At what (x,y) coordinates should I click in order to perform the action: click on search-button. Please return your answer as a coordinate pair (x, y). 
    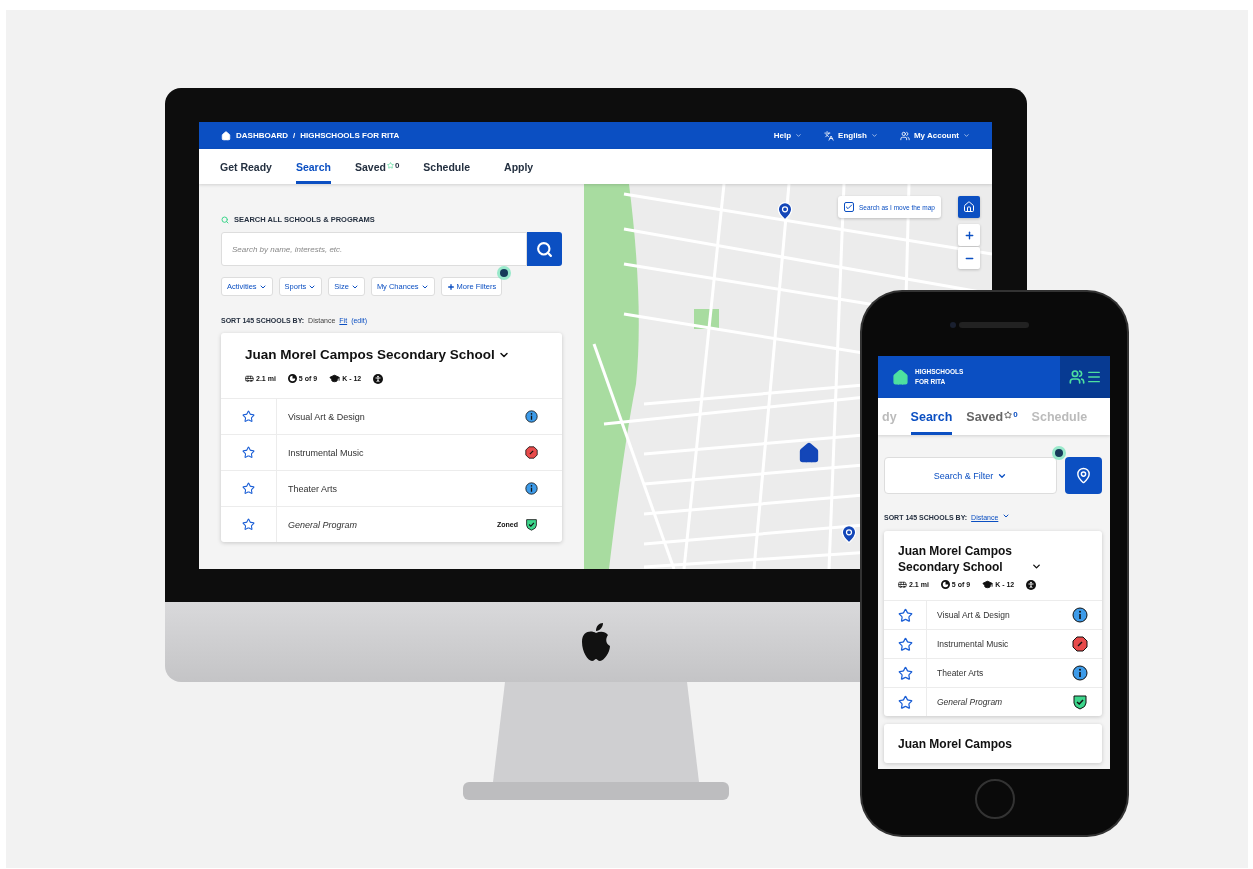
    Looking at the image, I should click on (544, 249).